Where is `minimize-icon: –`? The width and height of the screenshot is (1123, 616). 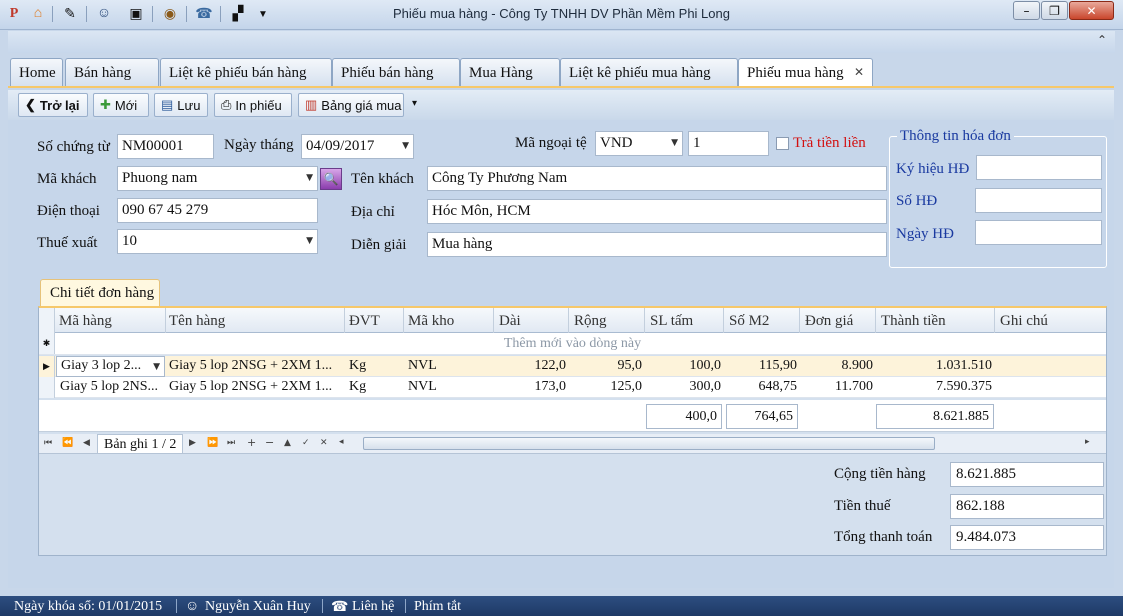
minimize-icon: – is located at coordinates (1026, 10).